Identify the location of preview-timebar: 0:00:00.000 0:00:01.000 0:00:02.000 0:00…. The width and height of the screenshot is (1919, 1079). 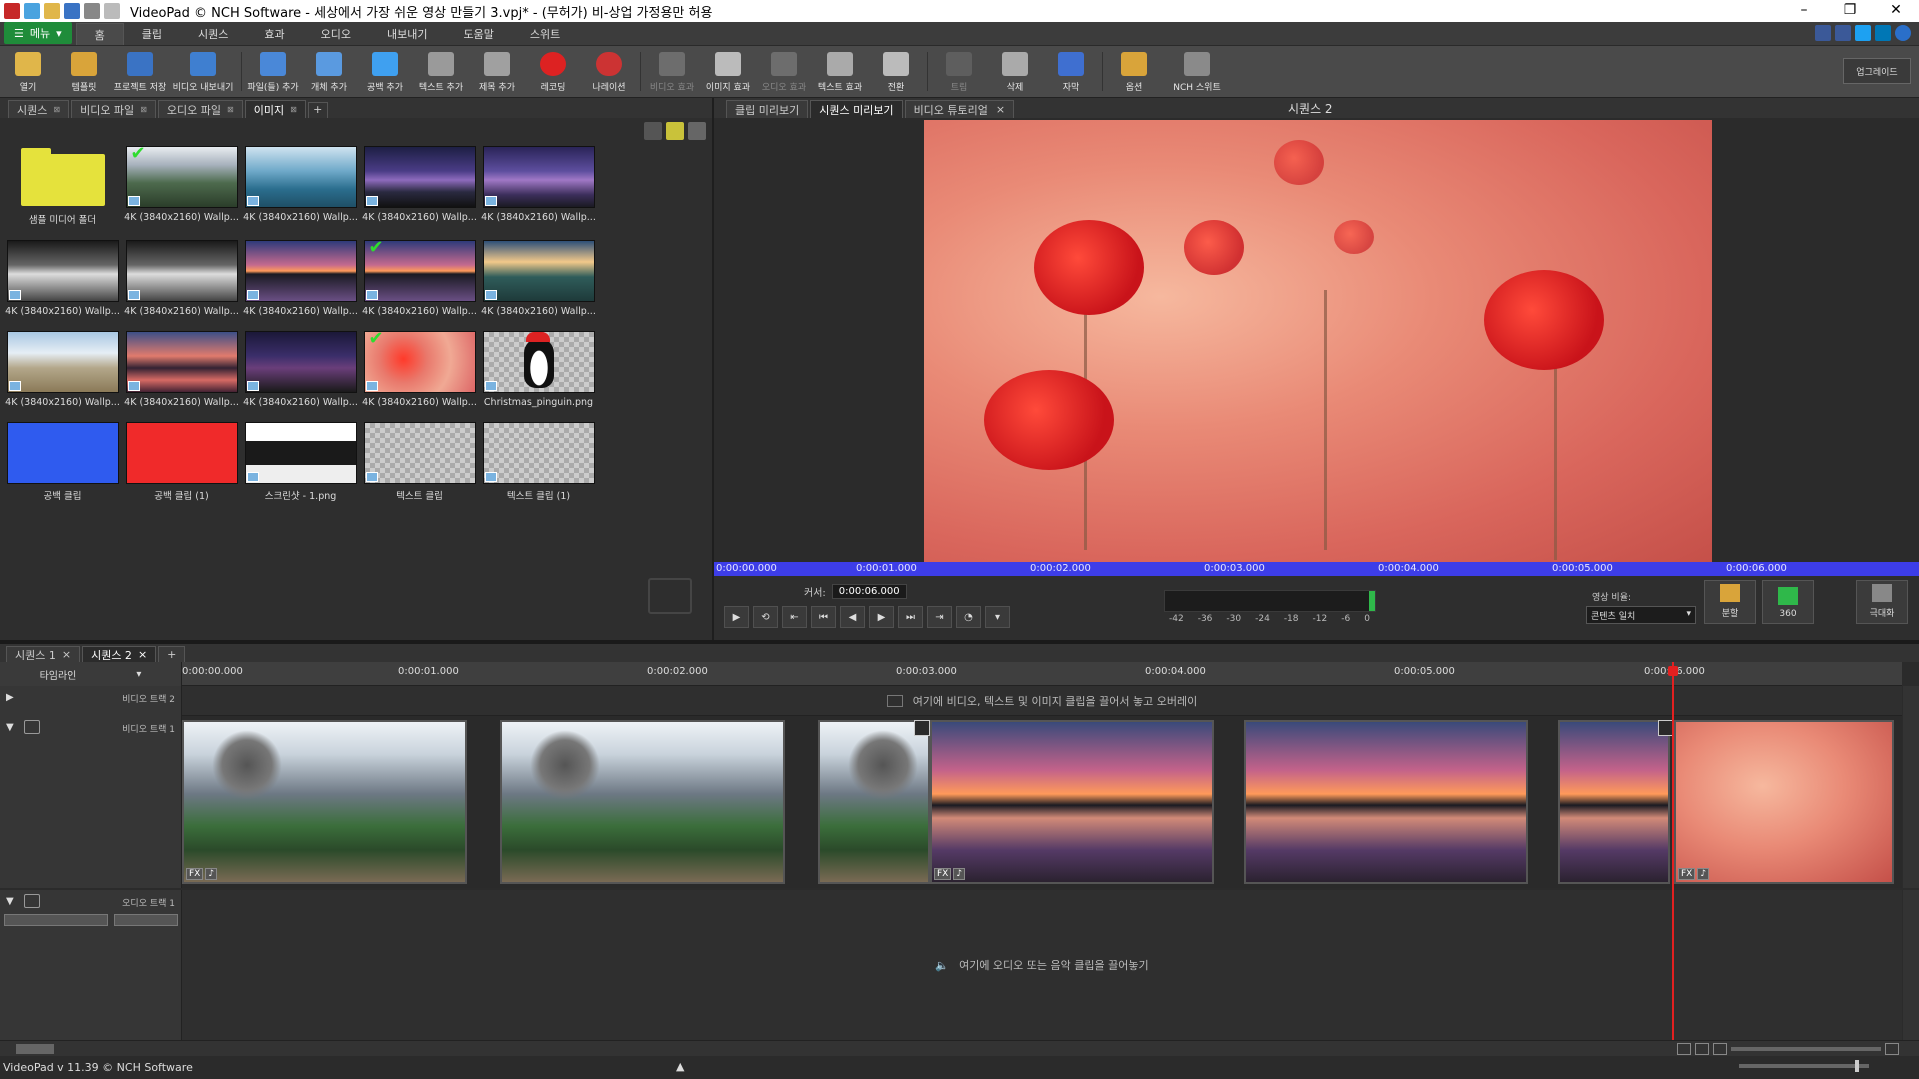
(1316, 569).